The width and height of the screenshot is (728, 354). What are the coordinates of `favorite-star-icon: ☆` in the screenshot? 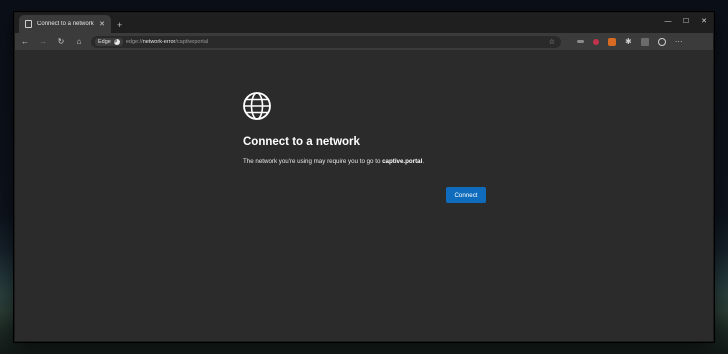 It's located at (552, 42).